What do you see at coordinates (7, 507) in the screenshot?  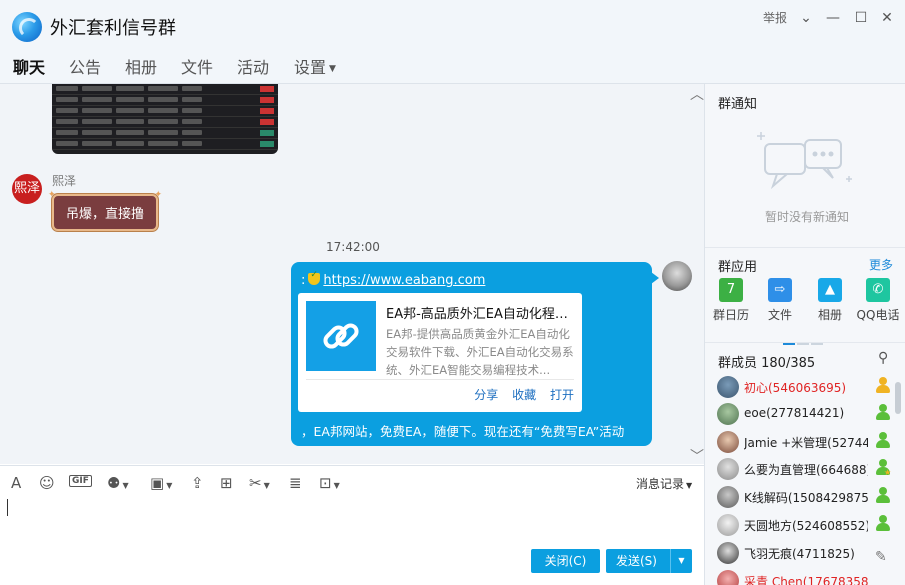 I see `text-cursor` at bounding box center [7, 507].